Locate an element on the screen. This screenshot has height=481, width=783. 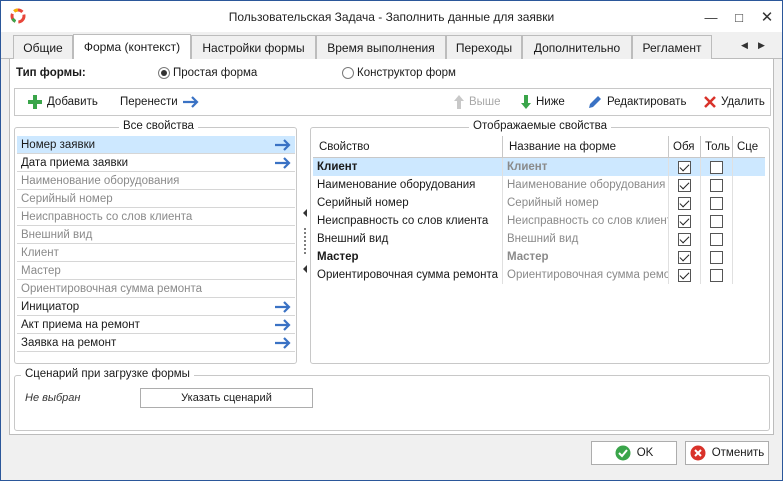
tab-scroll-right-icon: ▶ is located at coordinates (761, 45).